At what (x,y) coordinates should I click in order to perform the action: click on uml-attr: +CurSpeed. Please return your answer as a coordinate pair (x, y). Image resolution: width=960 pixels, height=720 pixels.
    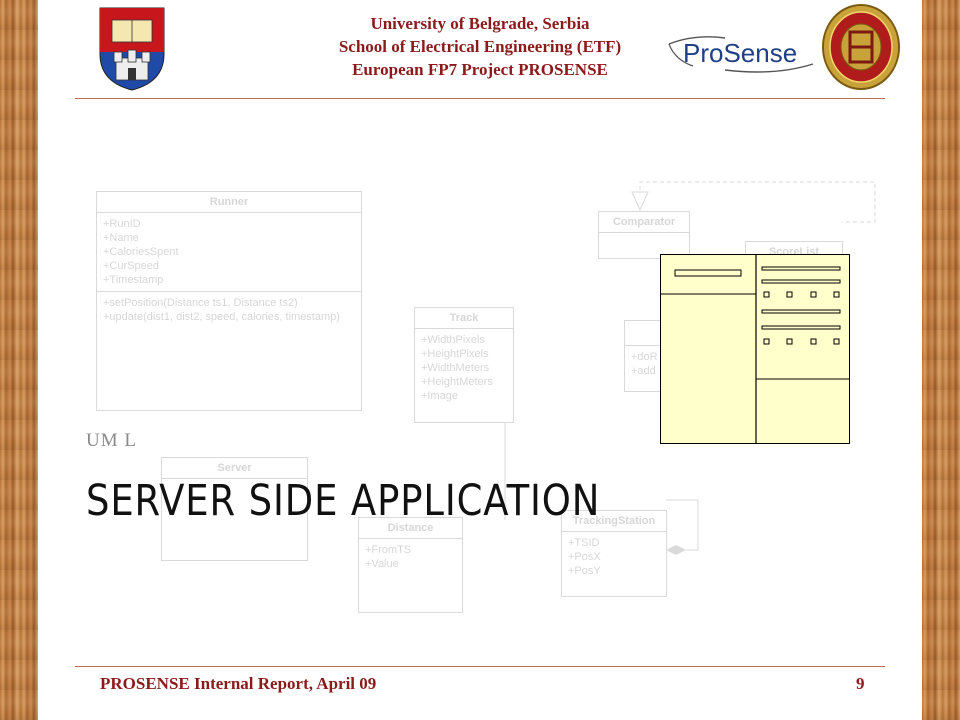
    Looking at the image, I should click on (131, 266).